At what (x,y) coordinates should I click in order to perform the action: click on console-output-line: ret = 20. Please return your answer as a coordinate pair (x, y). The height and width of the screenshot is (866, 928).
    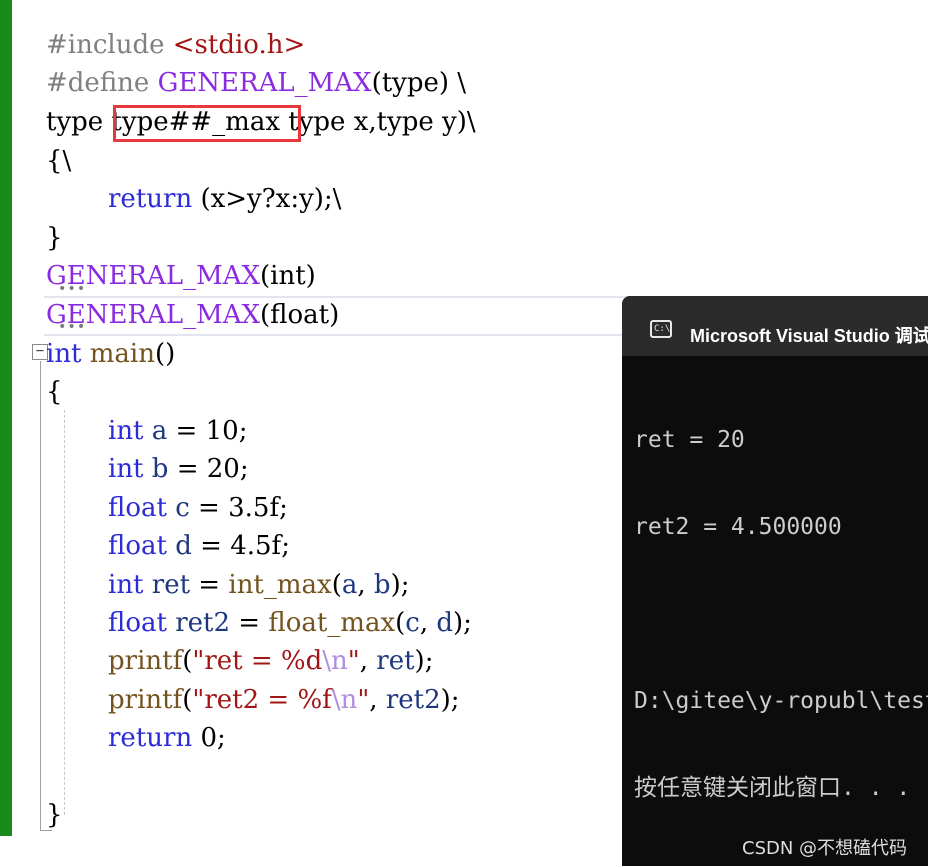
    Looking at the image, I should click on (689, 440).